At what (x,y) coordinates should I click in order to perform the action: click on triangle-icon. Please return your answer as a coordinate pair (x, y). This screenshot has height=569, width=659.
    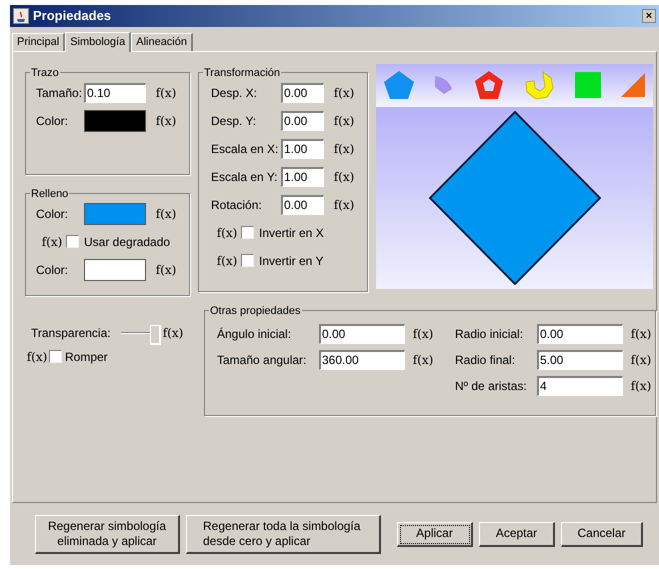
    Looking at the image, I should click on (633, 85).